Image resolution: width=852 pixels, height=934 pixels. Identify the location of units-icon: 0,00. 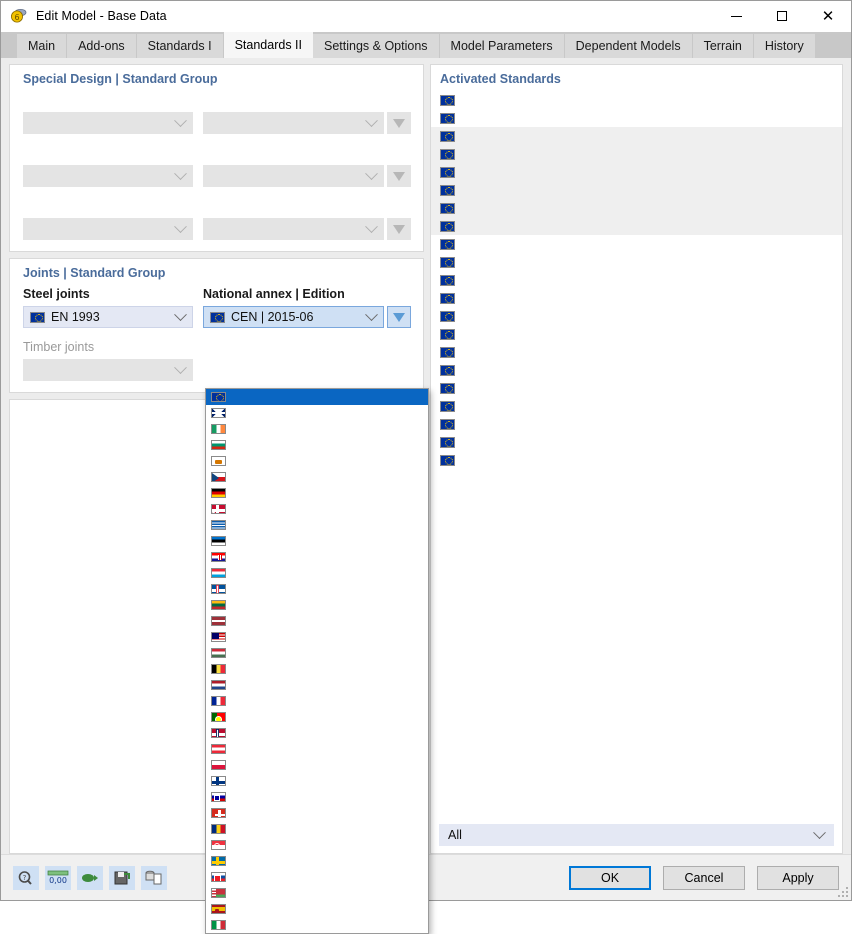
(58, 877).